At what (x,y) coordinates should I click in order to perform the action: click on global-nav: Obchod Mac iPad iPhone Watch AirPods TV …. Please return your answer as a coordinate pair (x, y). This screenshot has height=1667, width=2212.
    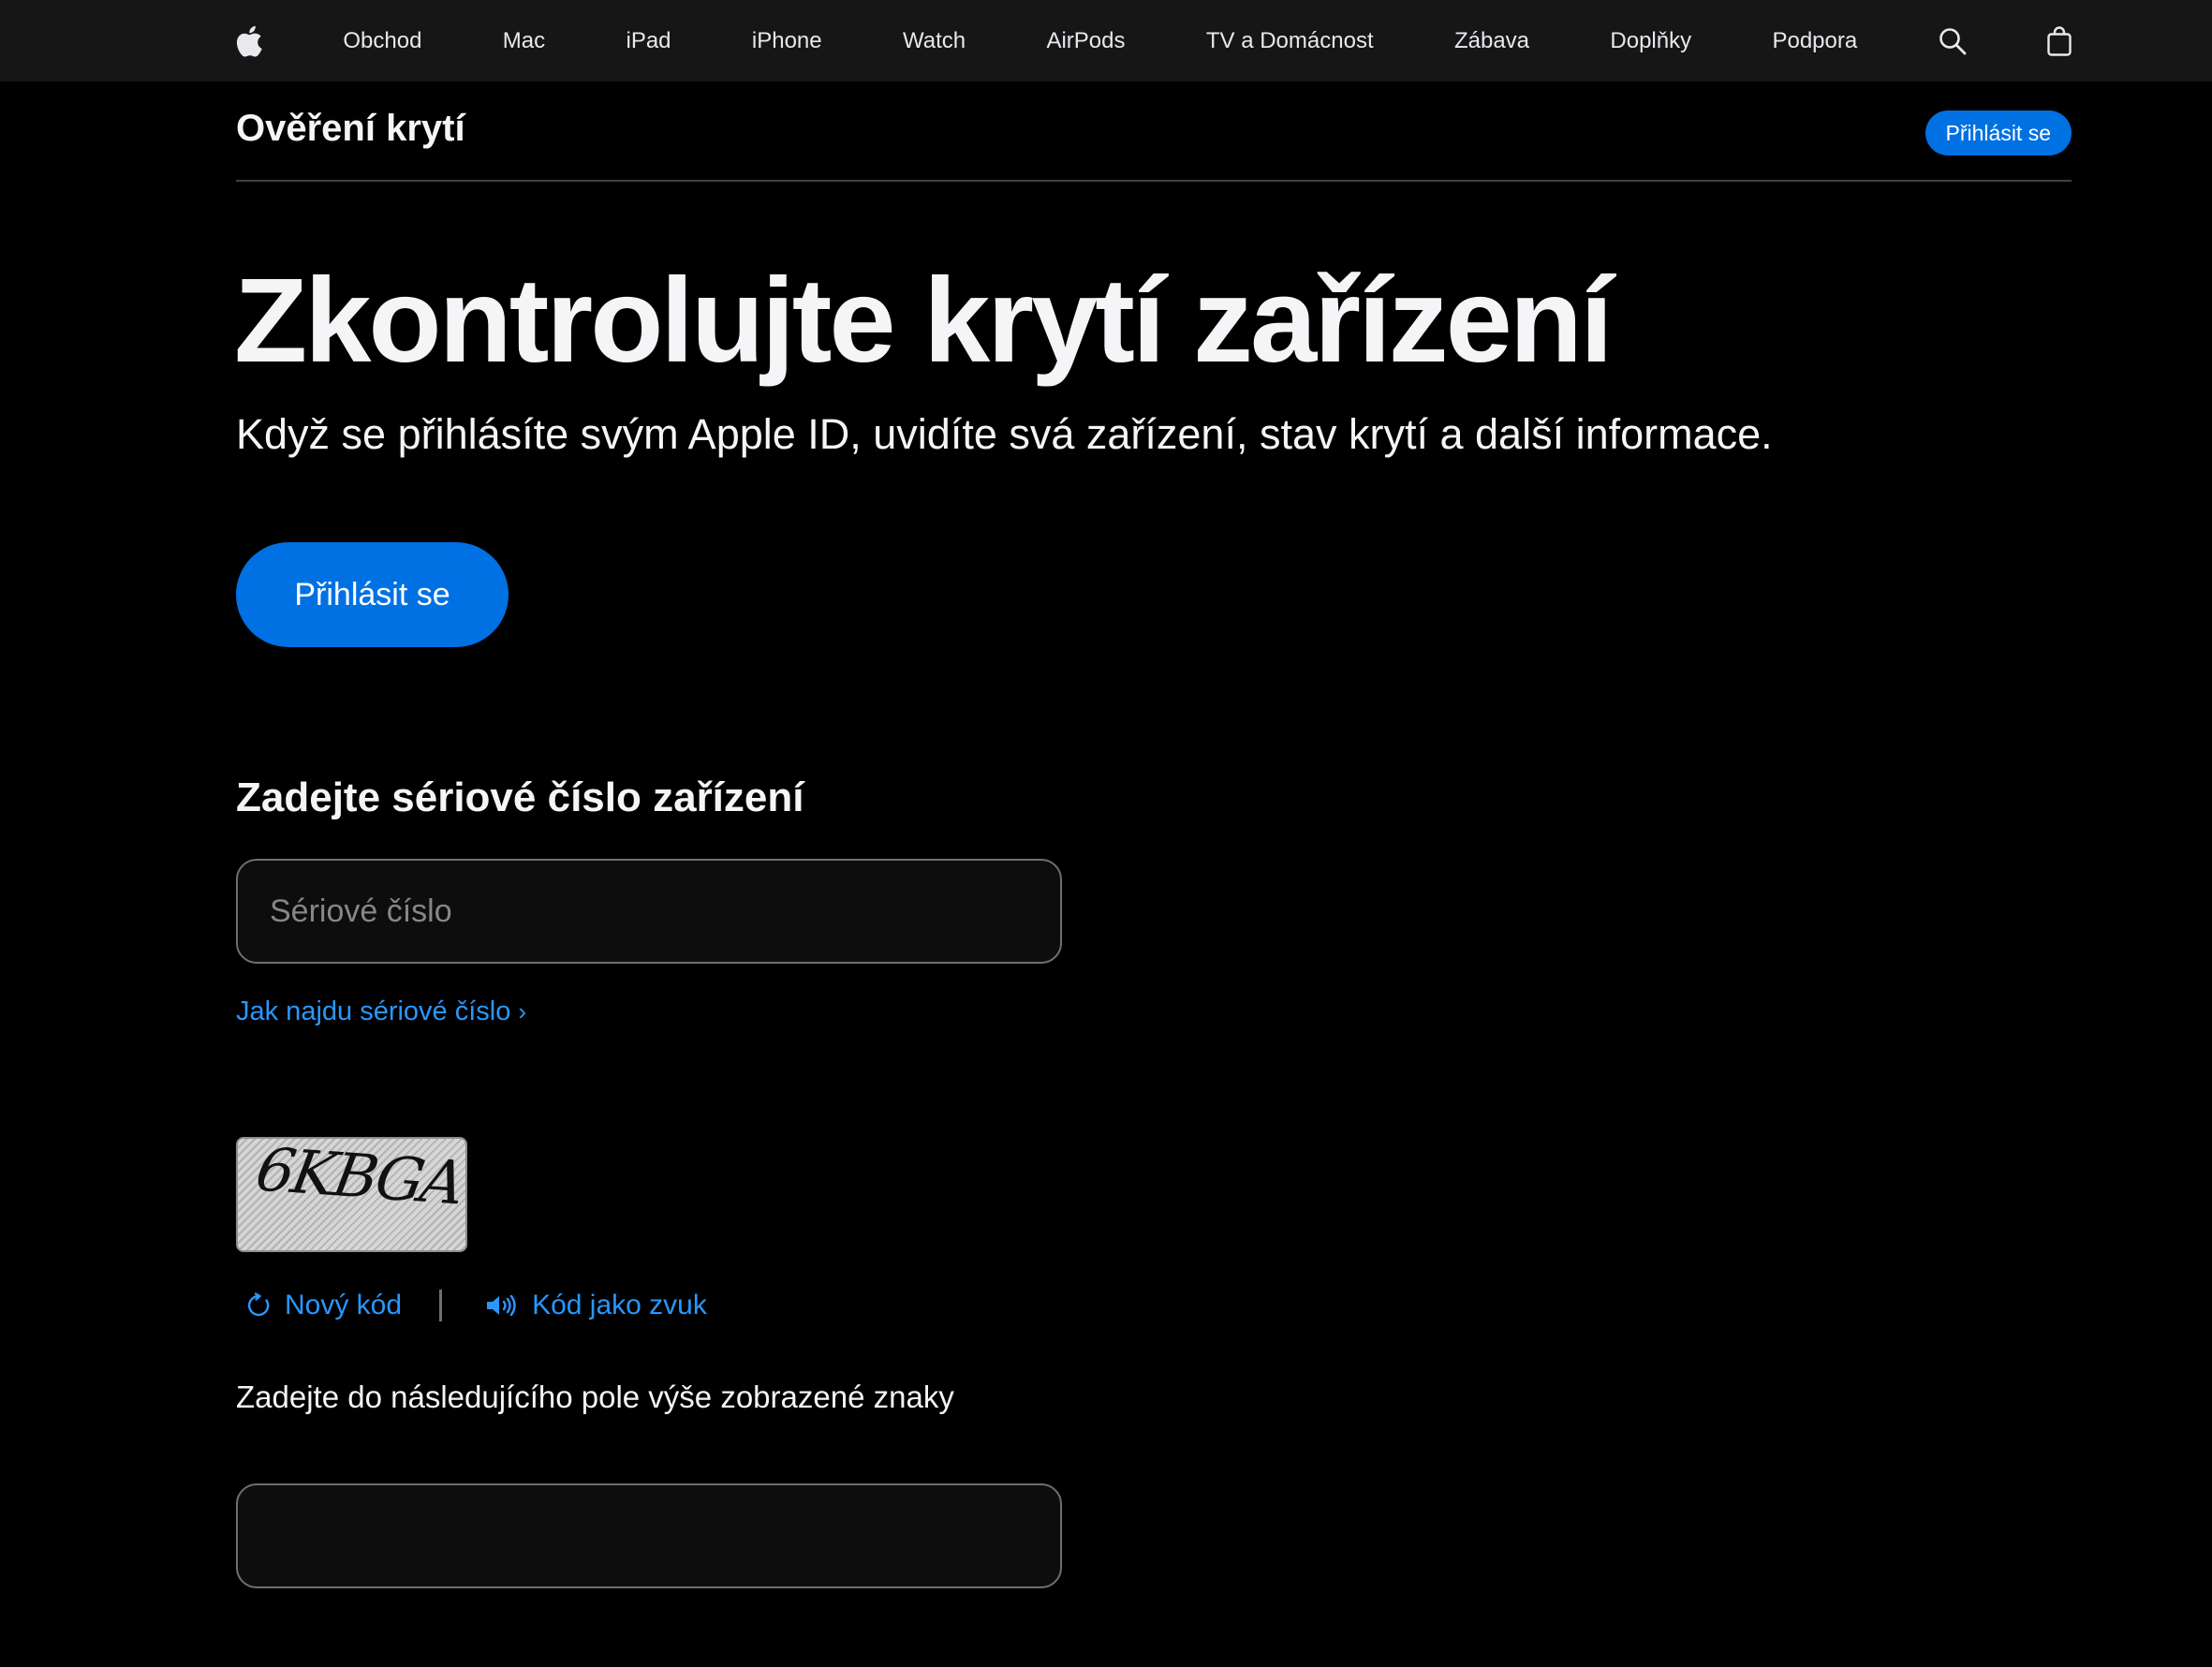
    Looking at the image, I should click on (1106, 40).